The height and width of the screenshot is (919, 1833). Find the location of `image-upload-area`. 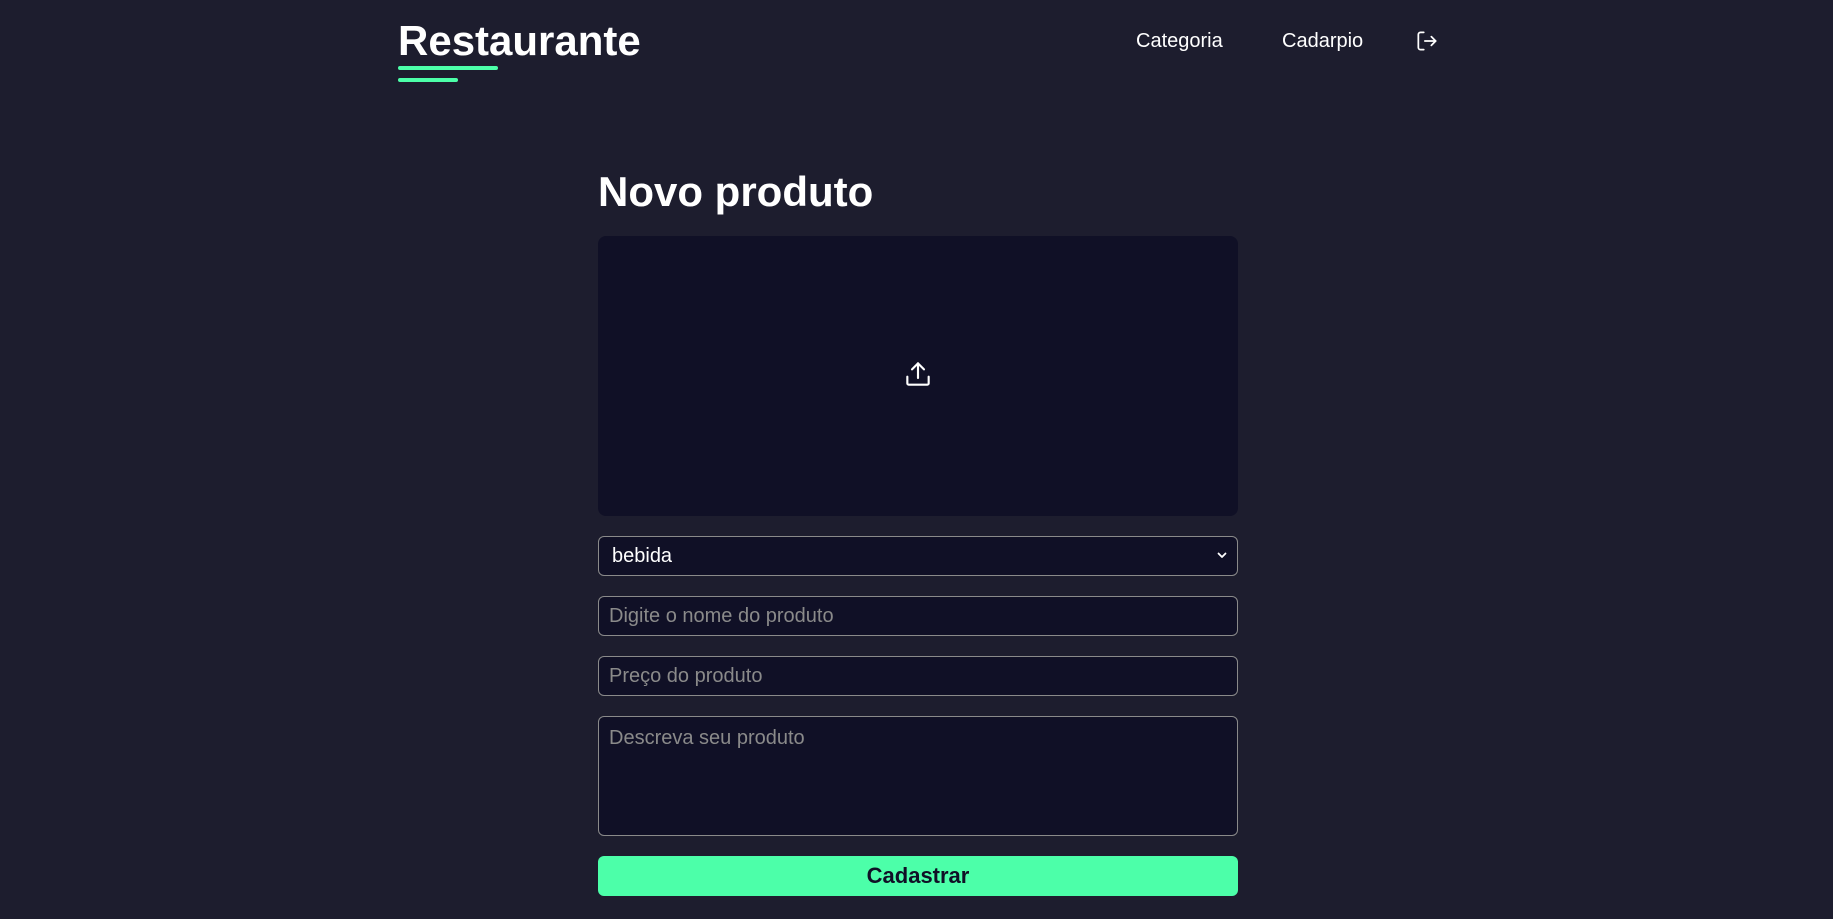

image-upload-area is located at coordinates (918, 376).